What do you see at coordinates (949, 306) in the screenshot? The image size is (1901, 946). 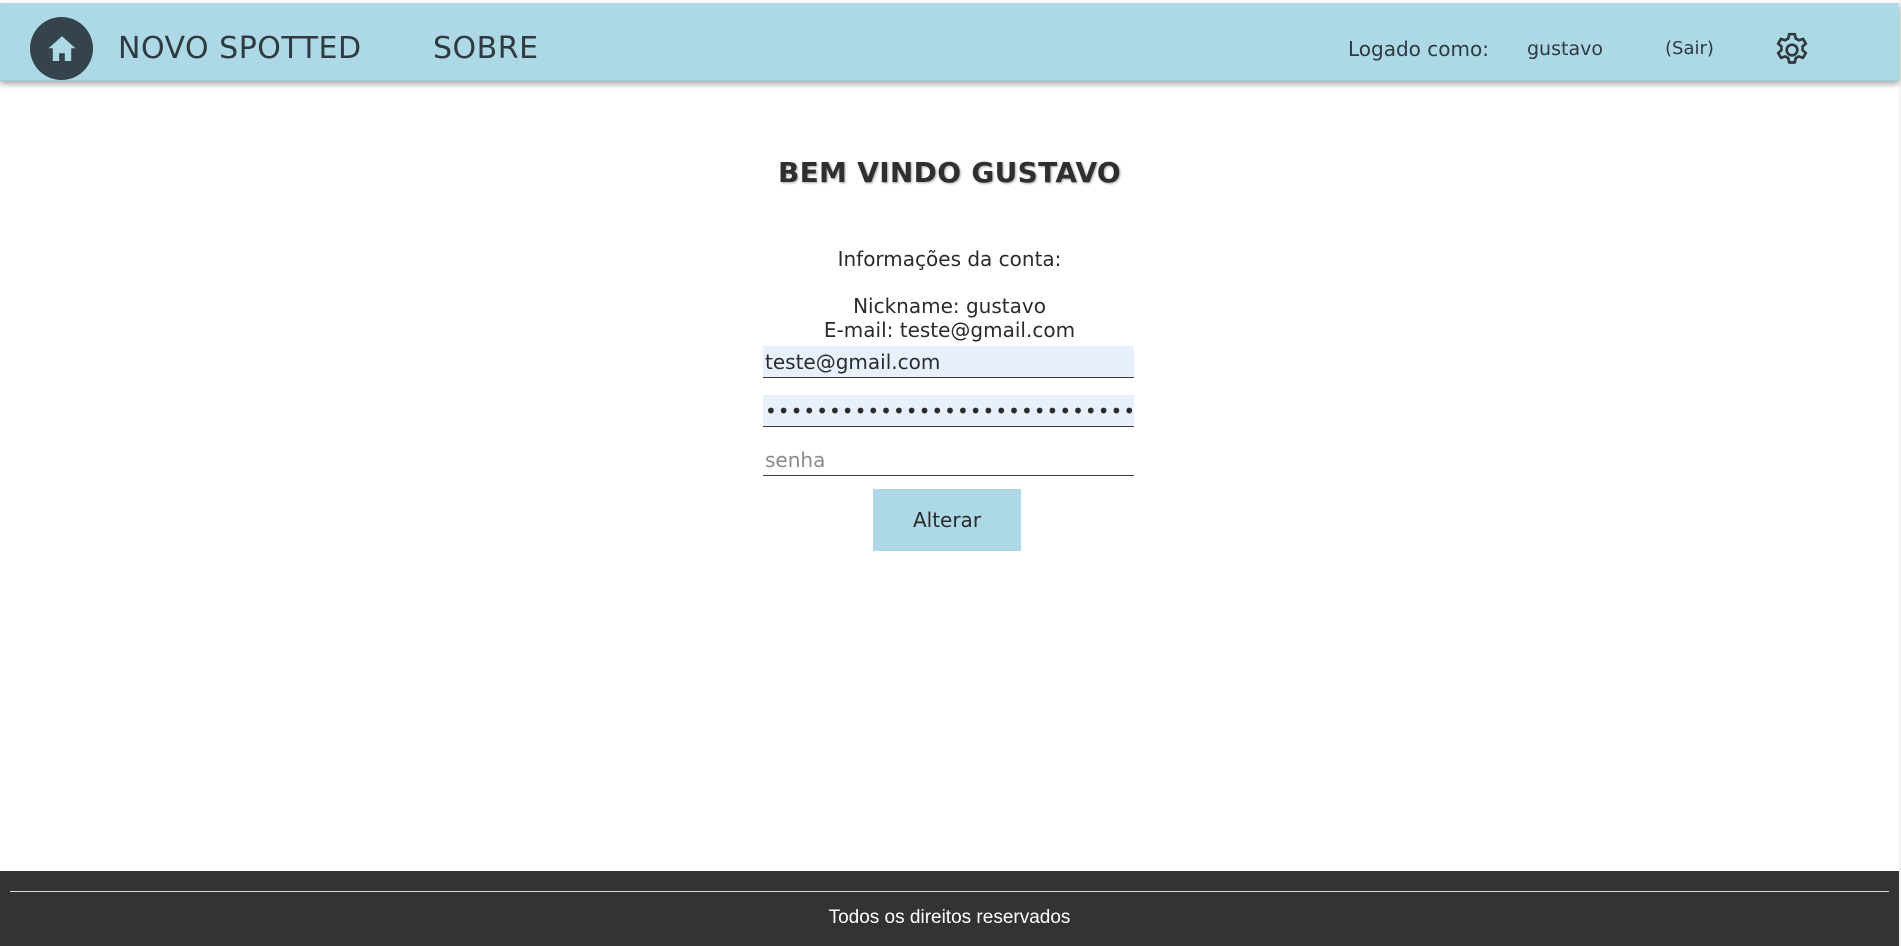 I see `nickname-info: Nickname: gustavo` at bounding box center [949, 306].